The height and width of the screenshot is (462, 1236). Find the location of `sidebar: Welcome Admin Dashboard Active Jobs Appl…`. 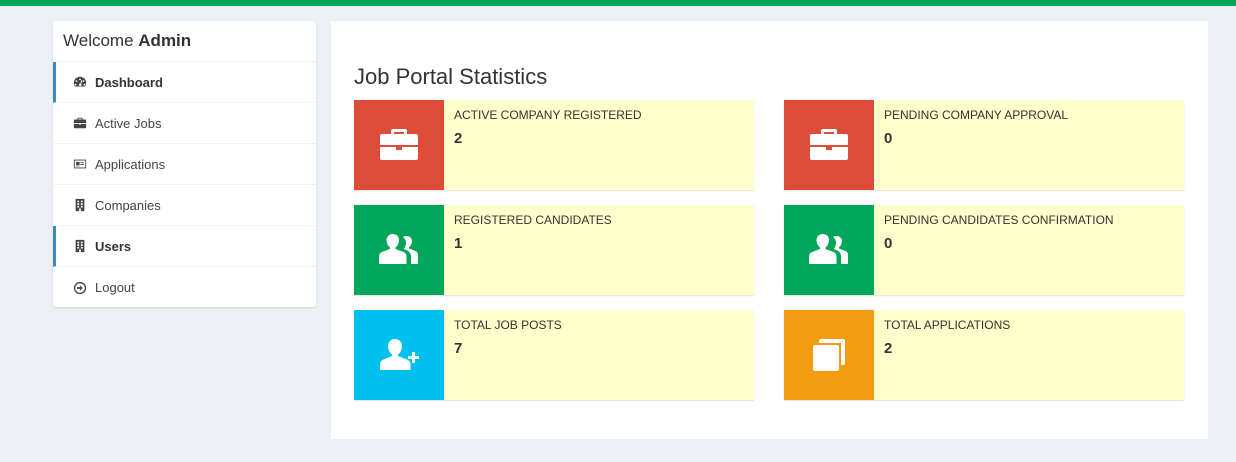

sidebar: Welcome Admin Dashboard Active Jobs Appl… is located at coordinates (184, 164).